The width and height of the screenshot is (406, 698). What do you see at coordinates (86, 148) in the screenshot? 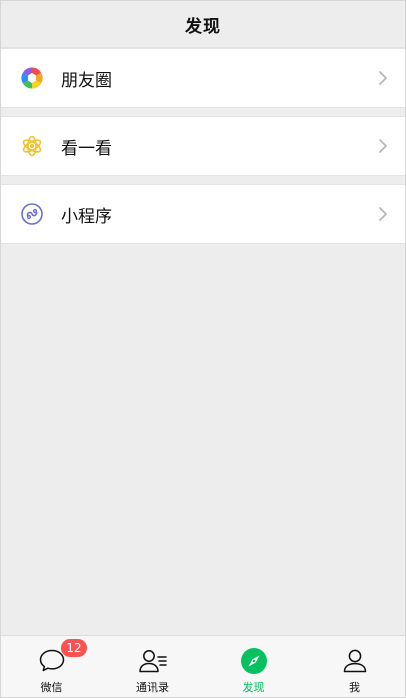
I see `menu-item-label: 看一看` at bounding box center [86, 148].